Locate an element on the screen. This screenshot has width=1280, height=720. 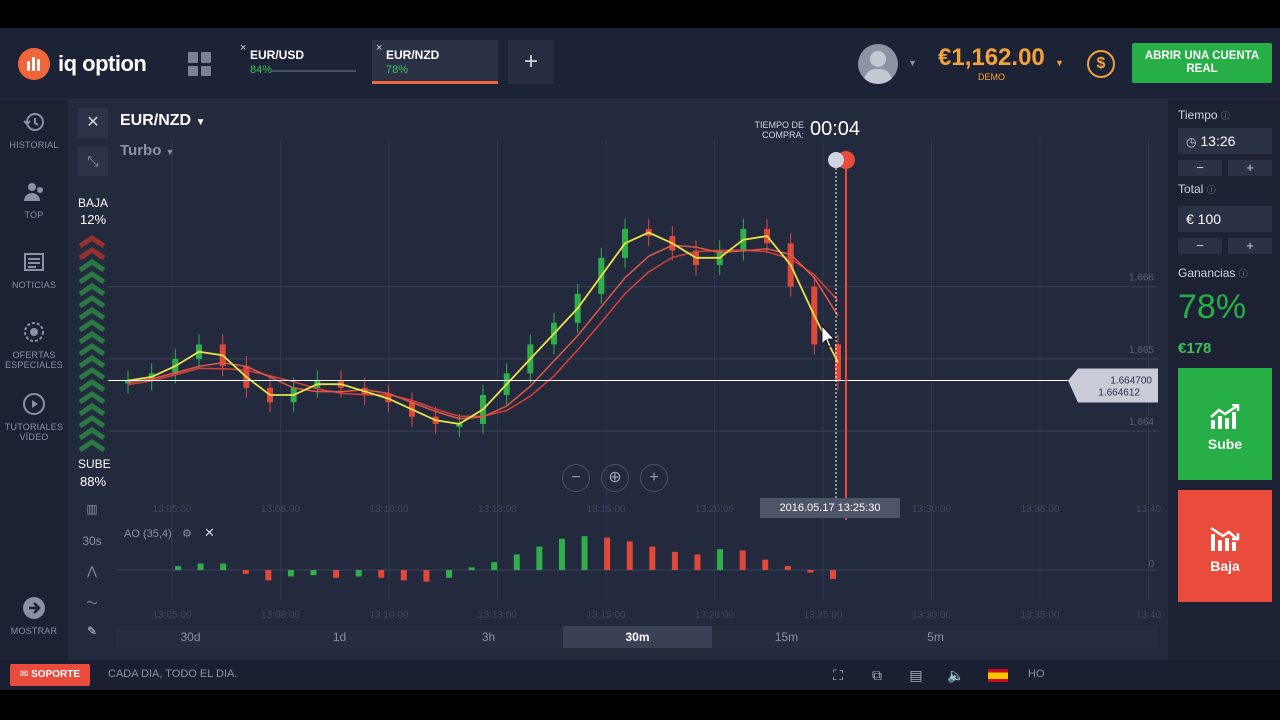
sidebar-item-label: TOP is located at coordinates (34, 215).